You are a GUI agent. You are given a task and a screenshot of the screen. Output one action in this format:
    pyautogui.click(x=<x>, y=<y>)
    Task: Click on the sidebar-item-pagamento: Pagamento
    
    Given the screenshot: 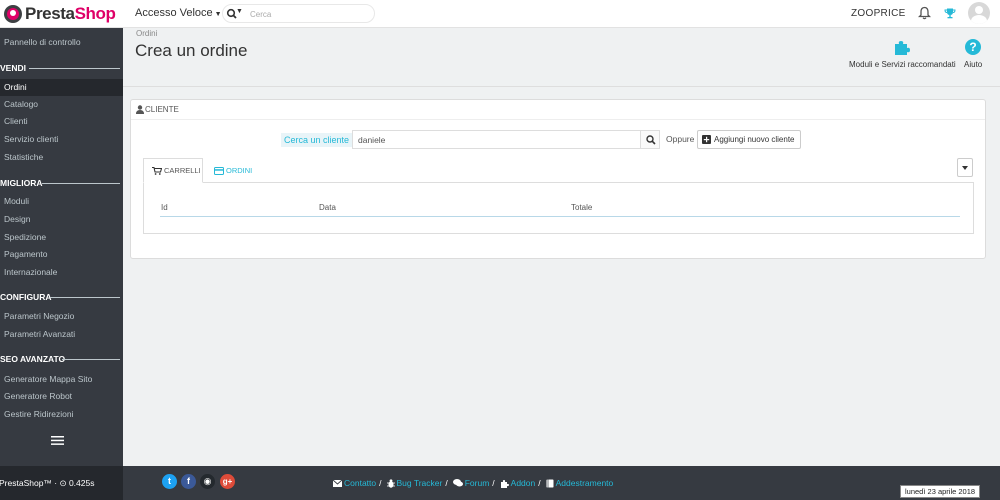 What is the action you would take?
    pyautogui.click(x=61, y=254)
    